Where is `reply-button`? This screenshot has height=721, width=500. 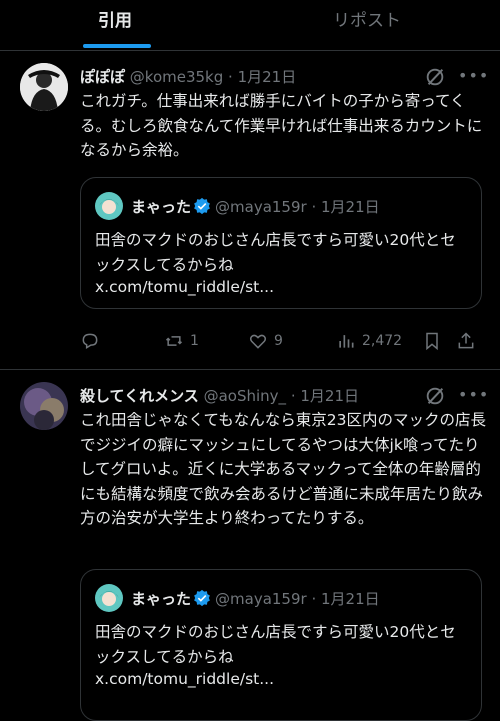
reply-button is located at coordinates (93, 341).